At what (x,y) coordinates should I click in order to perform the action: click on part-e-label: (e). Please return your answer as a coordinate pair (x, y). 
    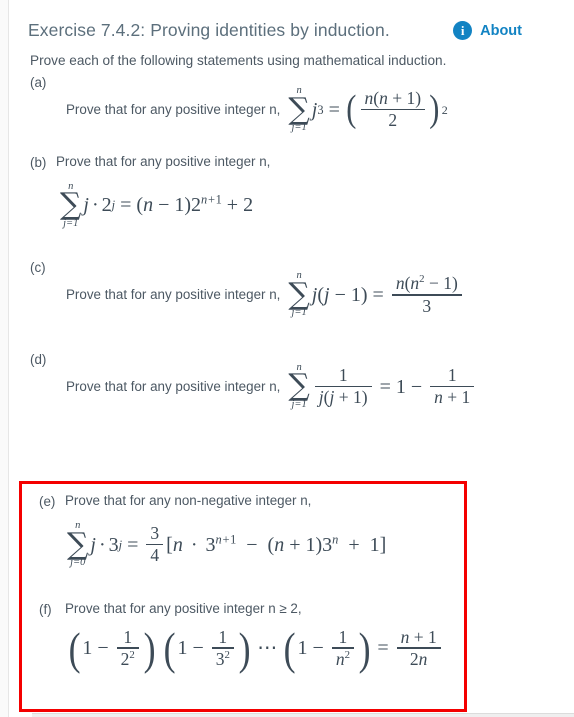
    Looking at the image, I should click on (47, 501).